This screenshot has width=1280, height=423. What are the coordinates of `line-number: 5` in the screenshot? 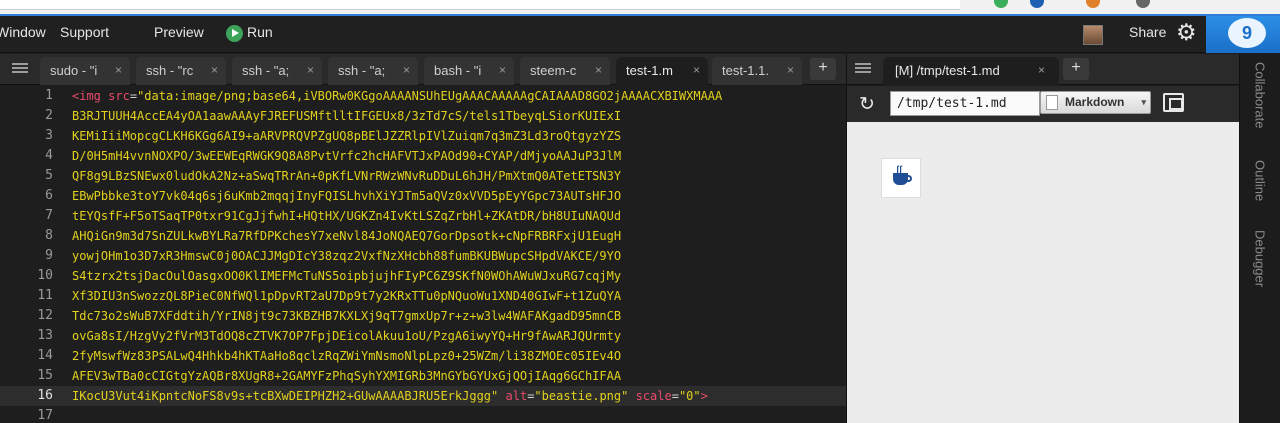 It's located at (49, 175).